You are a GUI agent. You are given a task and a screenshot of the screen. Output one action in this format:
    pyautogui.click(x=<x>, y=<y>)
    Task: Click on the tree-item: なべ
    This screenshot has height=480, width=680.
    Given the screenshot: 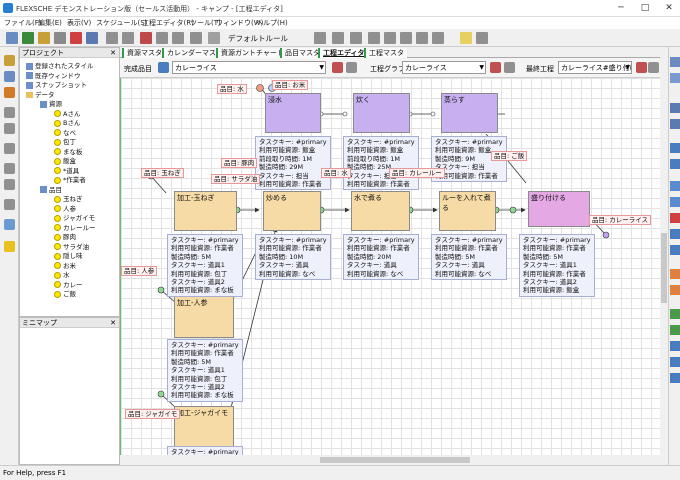 What is the action you would take?
    pyautogui.click(x=65, y=132)
    